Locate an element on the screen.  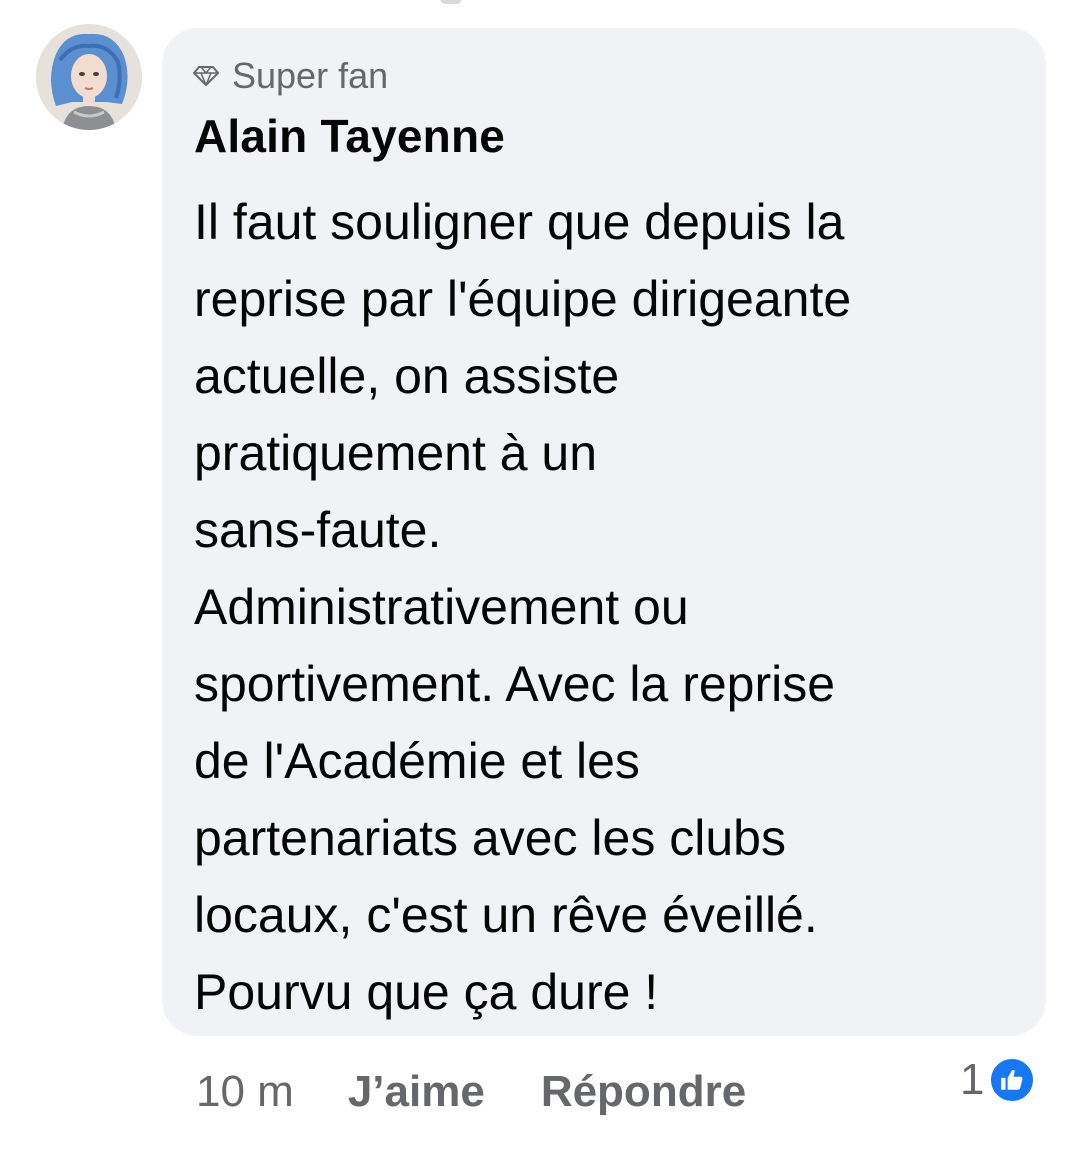
author-name: Alain Tayenne is located at coordinates (349, 136).